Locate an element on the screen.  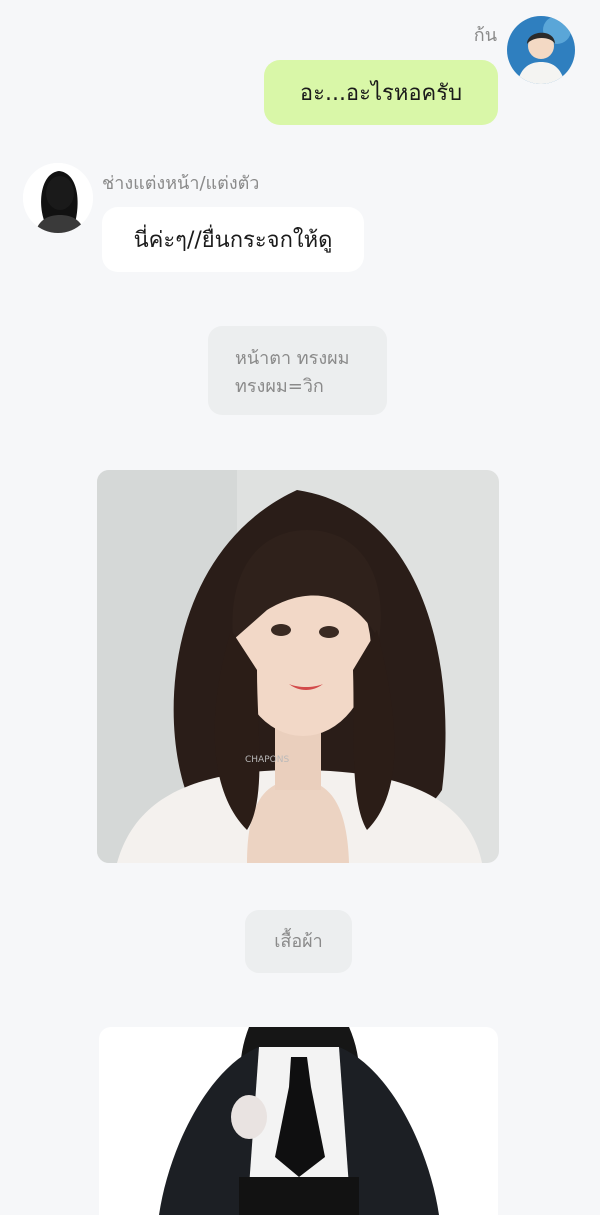
narration-box-clothes: เสื้อผ้า is located at coordinates (298, 941).